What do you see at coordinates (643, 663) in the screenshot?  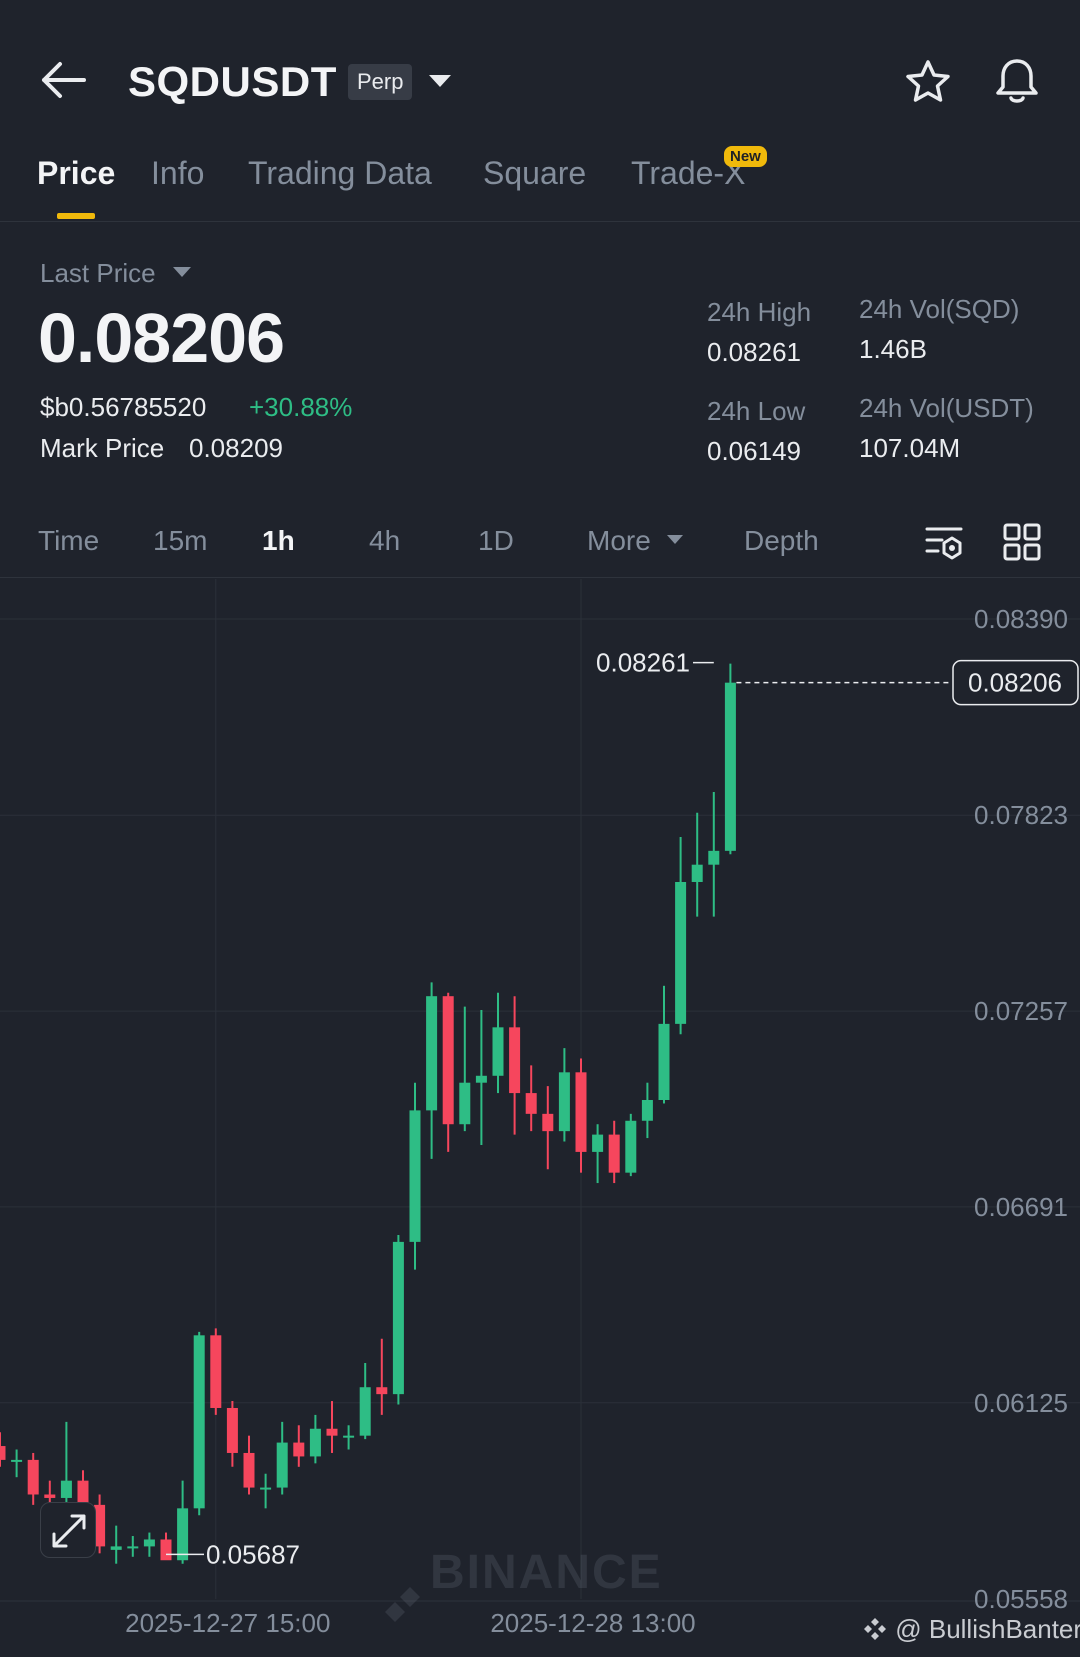 I see `high-marker-label: 0.08261` at bounding box center [643, 663].